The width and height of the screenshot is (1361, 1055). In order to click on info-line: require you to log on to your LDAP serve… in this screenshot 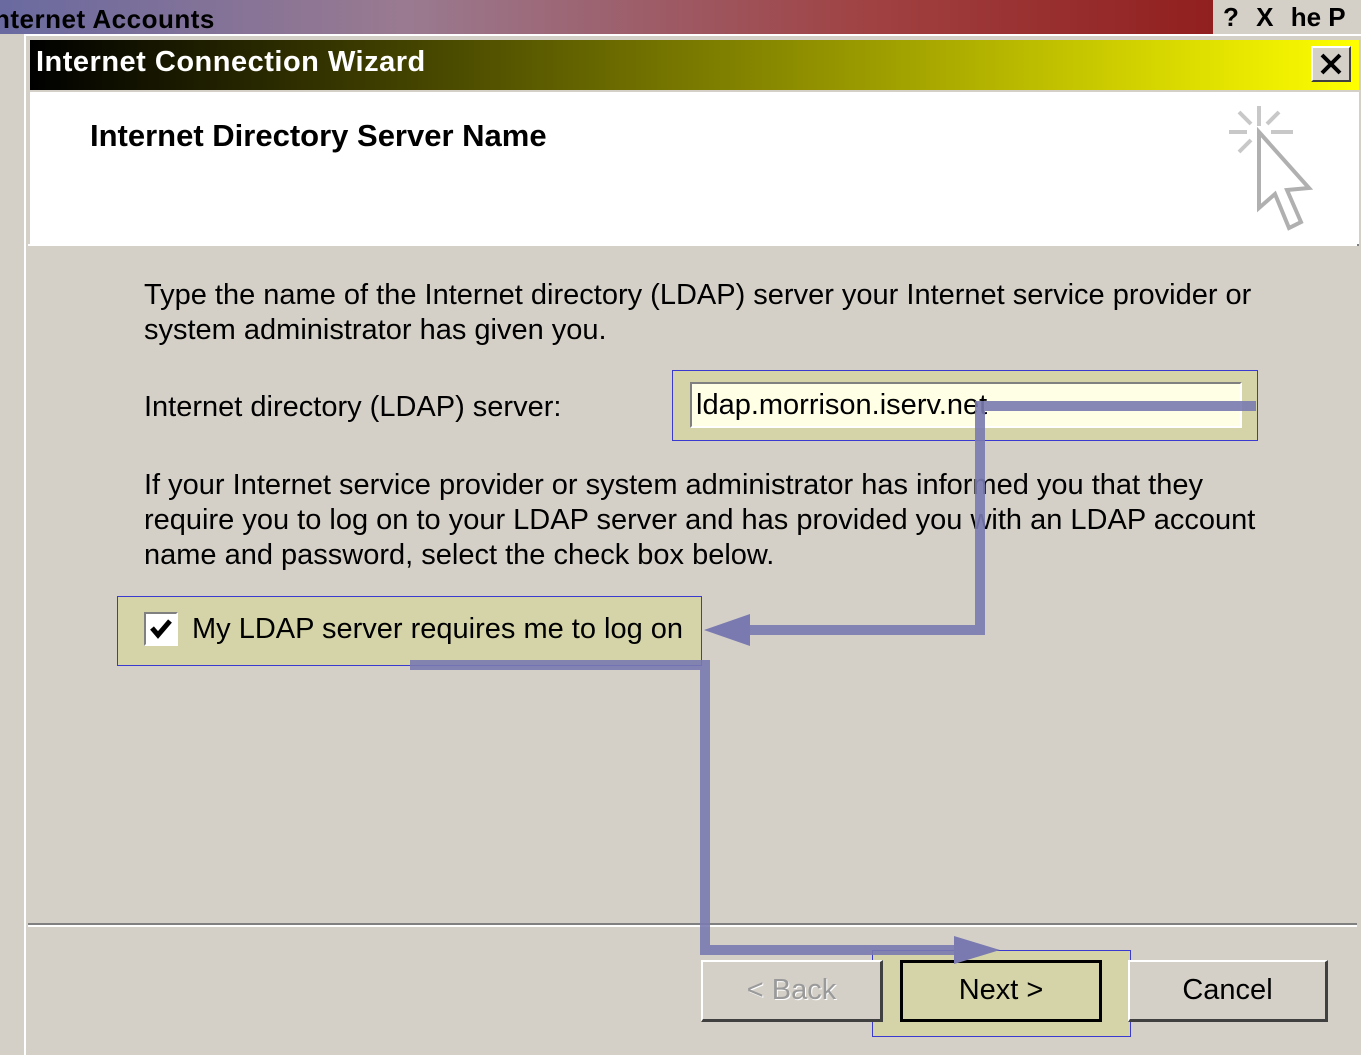, I will do `click(700, 520)`.